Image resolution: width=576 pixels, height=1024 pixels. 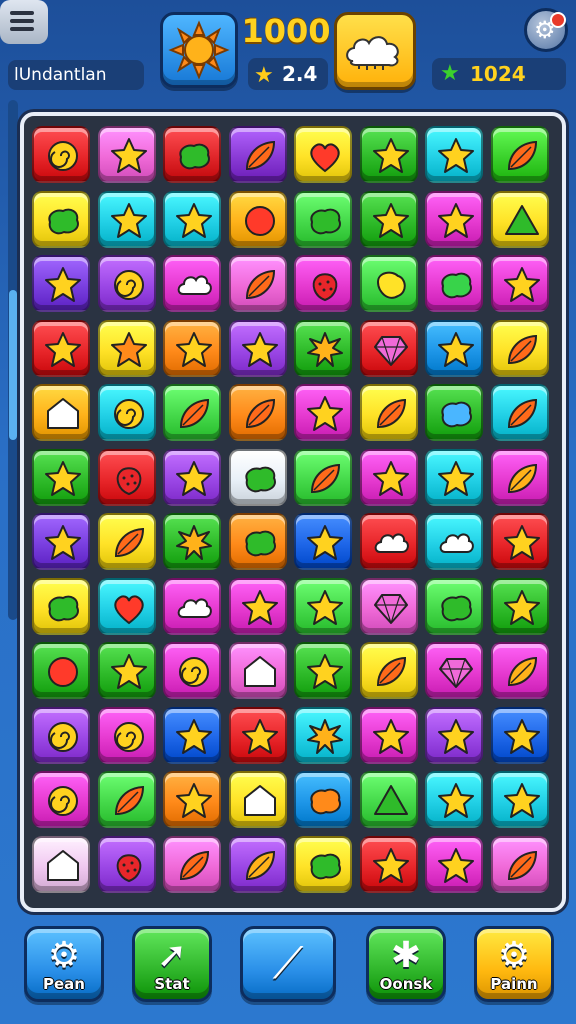 I want to click on menu-button, so click(x=24, y=22).